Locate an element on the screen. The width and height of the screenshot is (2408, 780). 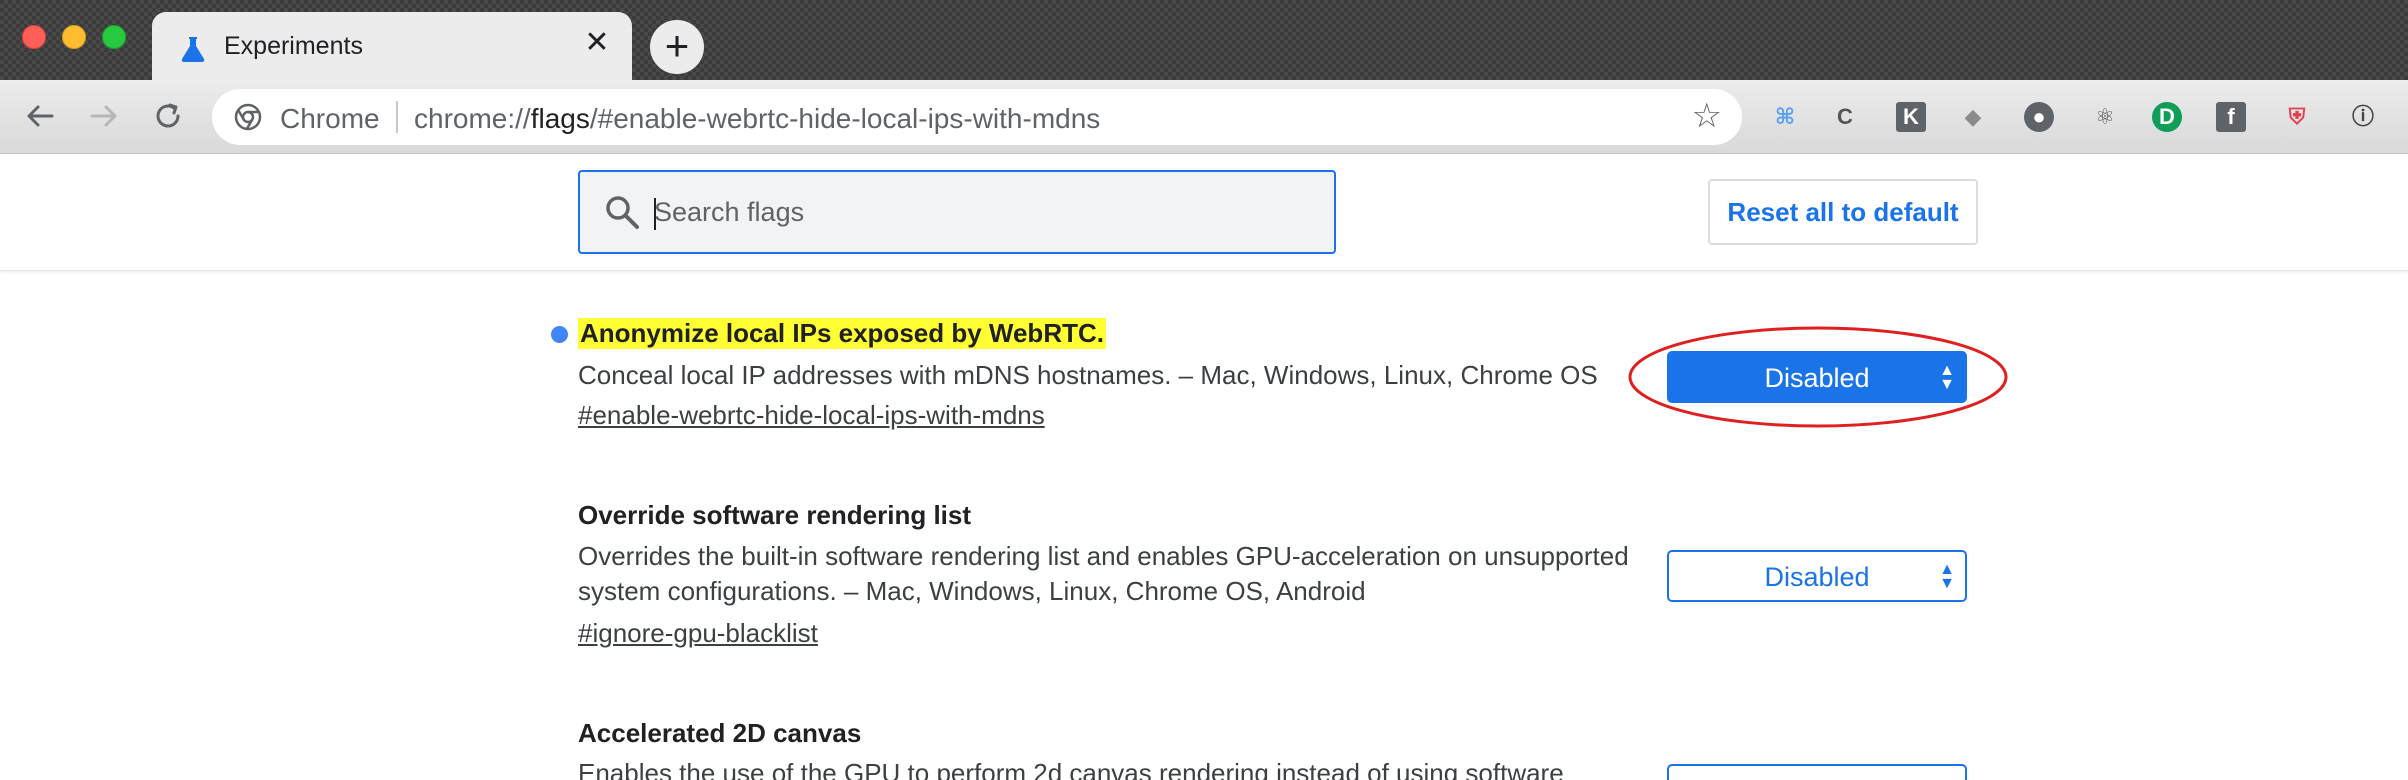
react-icon: ⚛ is located at coordinates (2105, 117).